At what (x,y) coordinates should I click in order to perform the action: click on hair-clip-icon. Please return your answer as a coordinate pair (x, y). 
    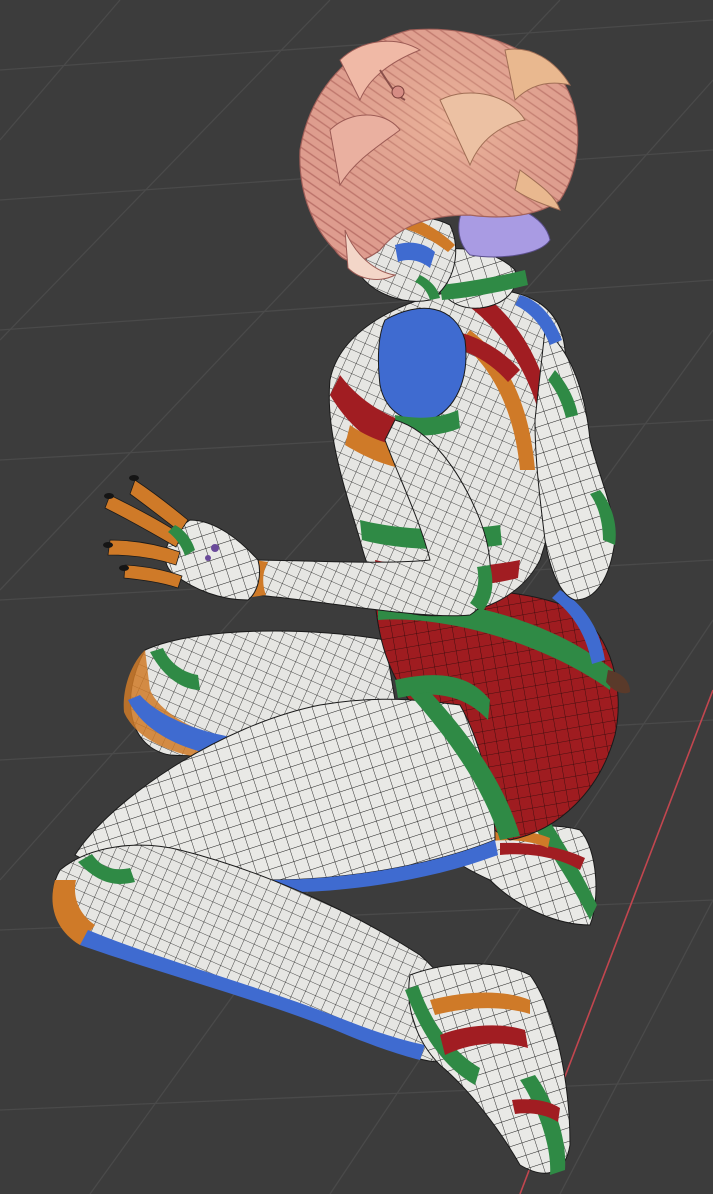
    Looking at the image, I should click on (398, 92).